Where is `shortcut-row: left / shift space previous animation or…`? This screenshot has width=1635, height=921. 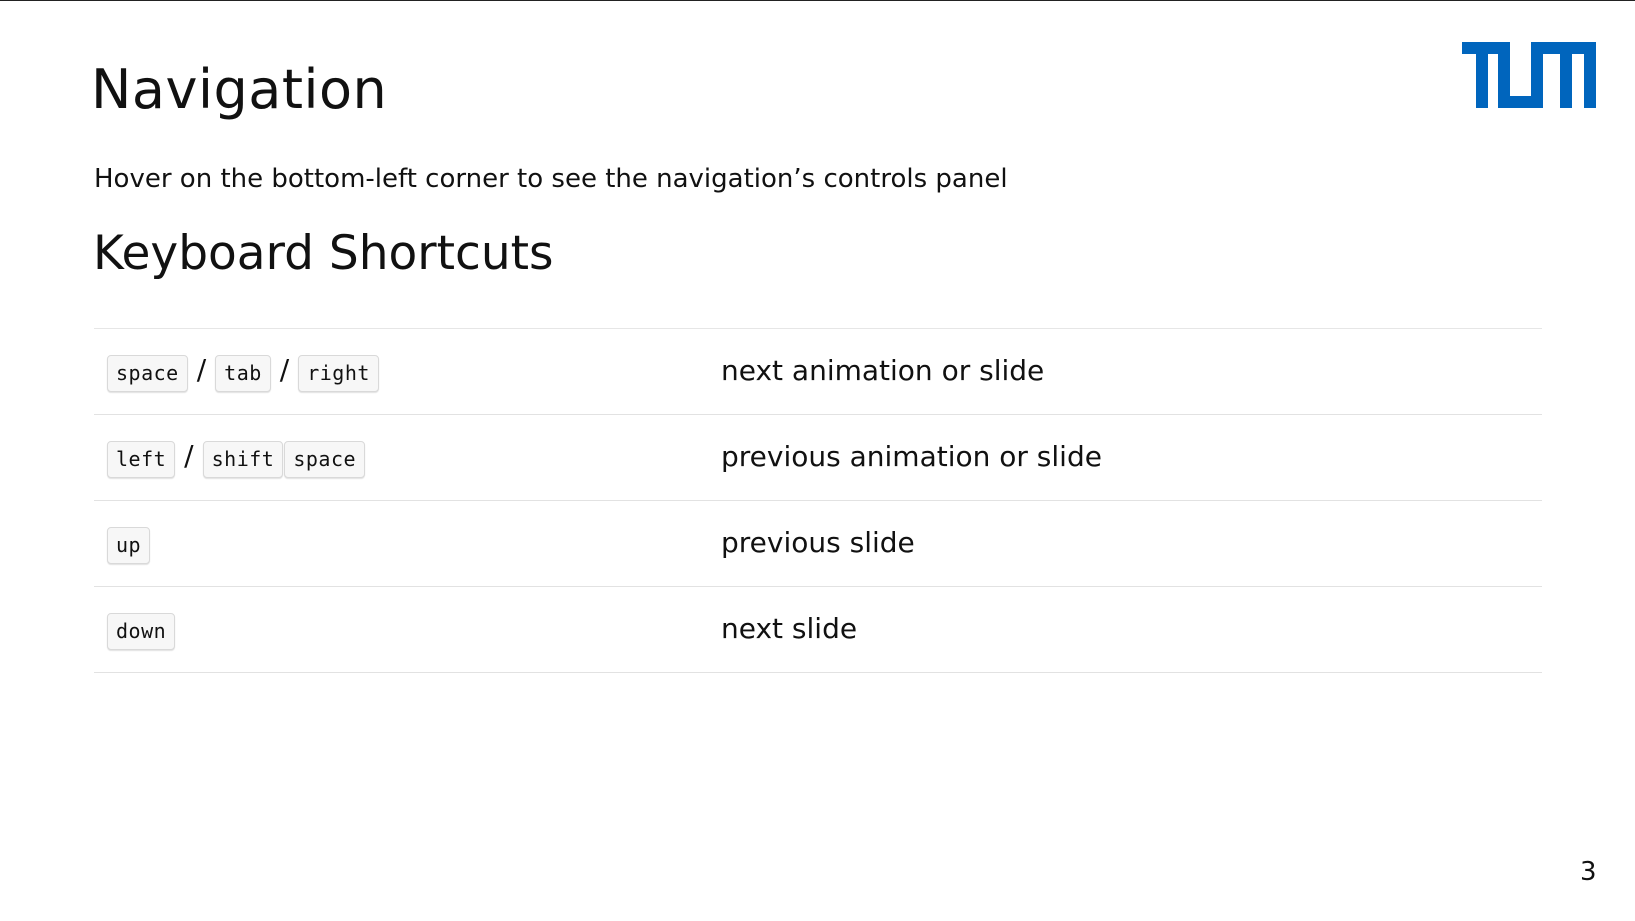
shortcut-row: left / shift space previous animation or… is located at coordinates (818, 458).